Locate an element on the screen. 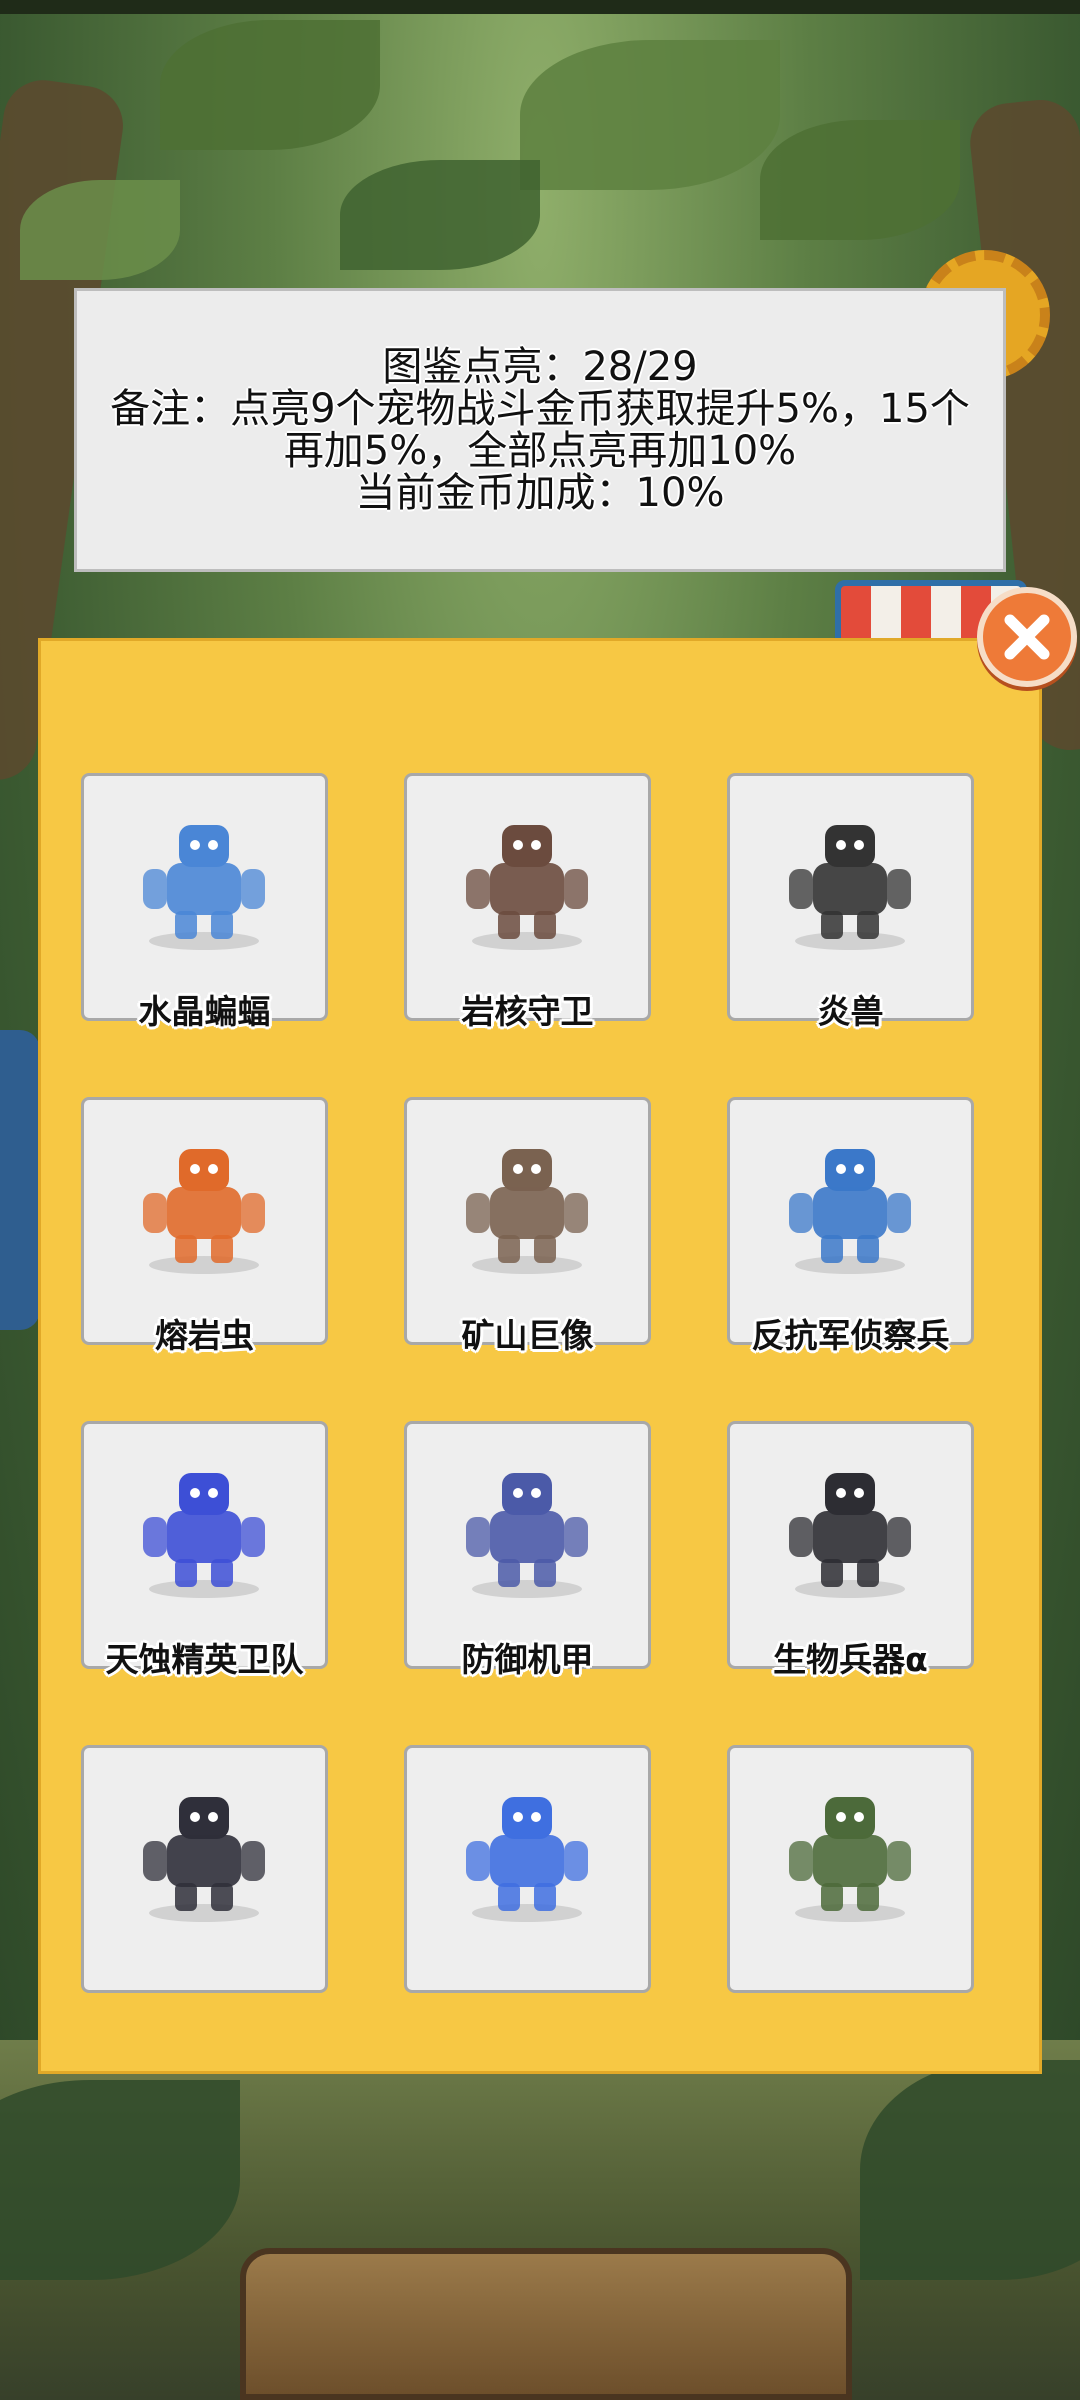 The width and height of the screenshot is (1080, 2400). pet-card: 生物兵器α is located at coordinates (850, 1550).